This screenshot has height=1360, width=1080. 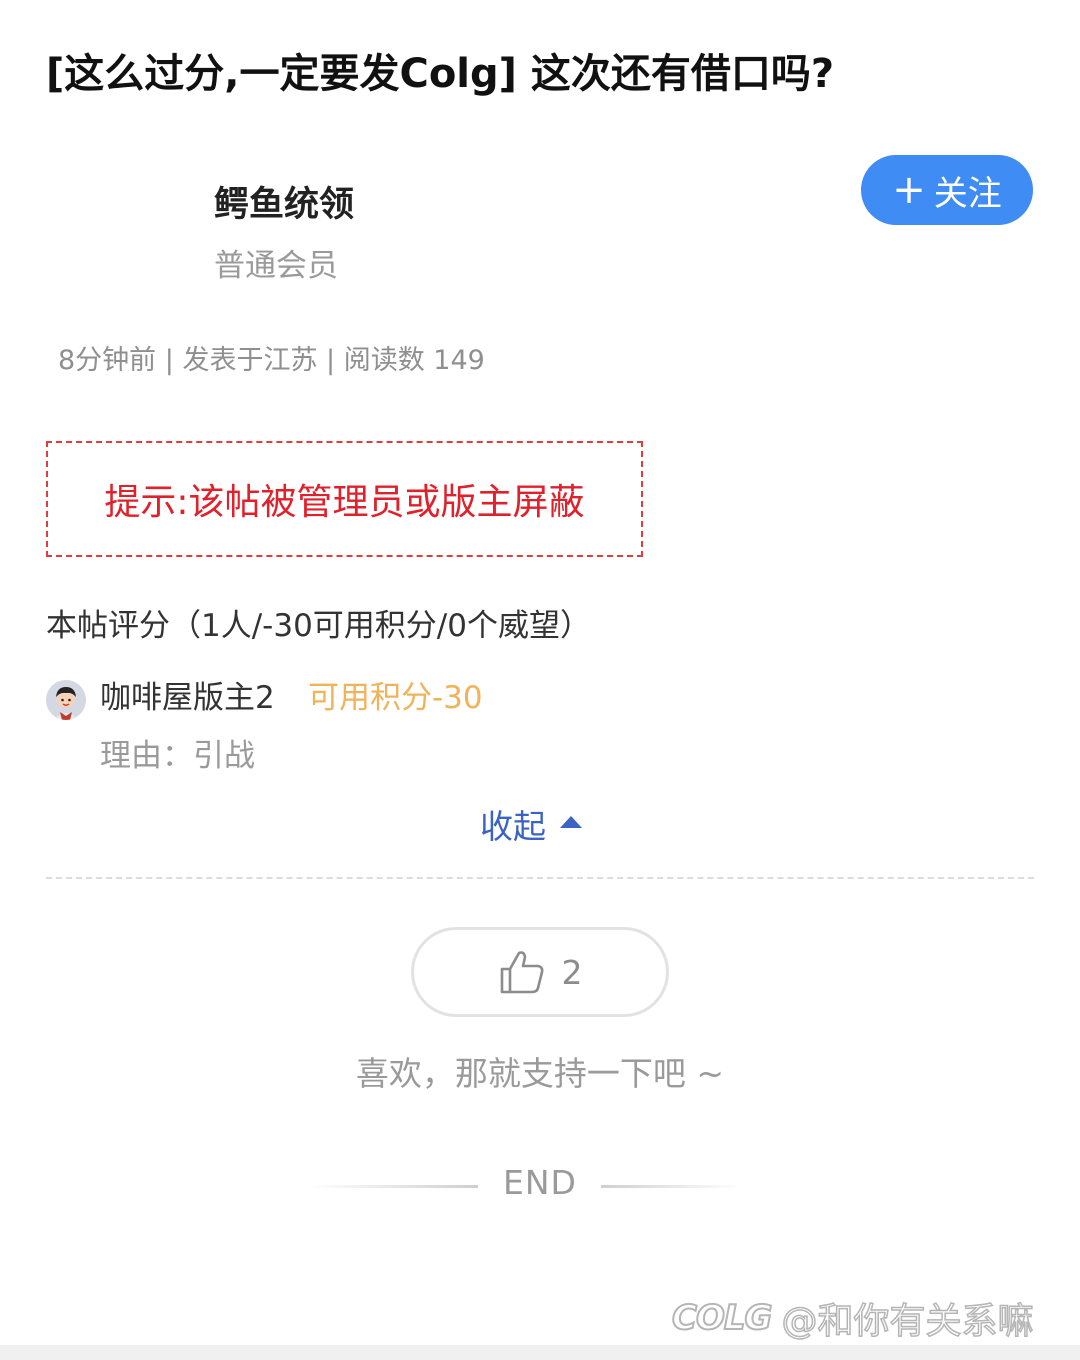 What do you see at coordinates (271, 360) in the screenshot?
I see `post-meta: 8分钟前 | 发表于江苏 | 阅读数 149` at bounding box center [271, 360].